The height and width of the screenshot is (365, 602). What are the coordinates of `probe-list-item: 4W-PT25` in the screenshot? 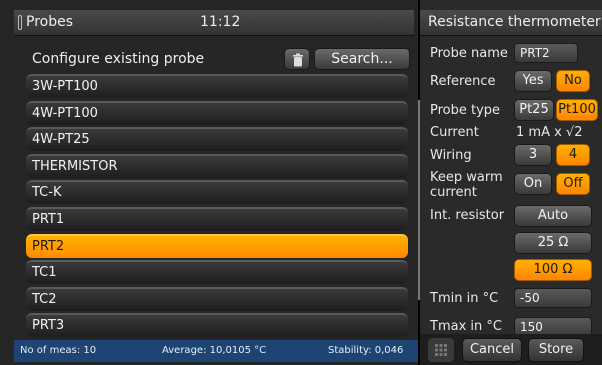 It's located at (217, 139).